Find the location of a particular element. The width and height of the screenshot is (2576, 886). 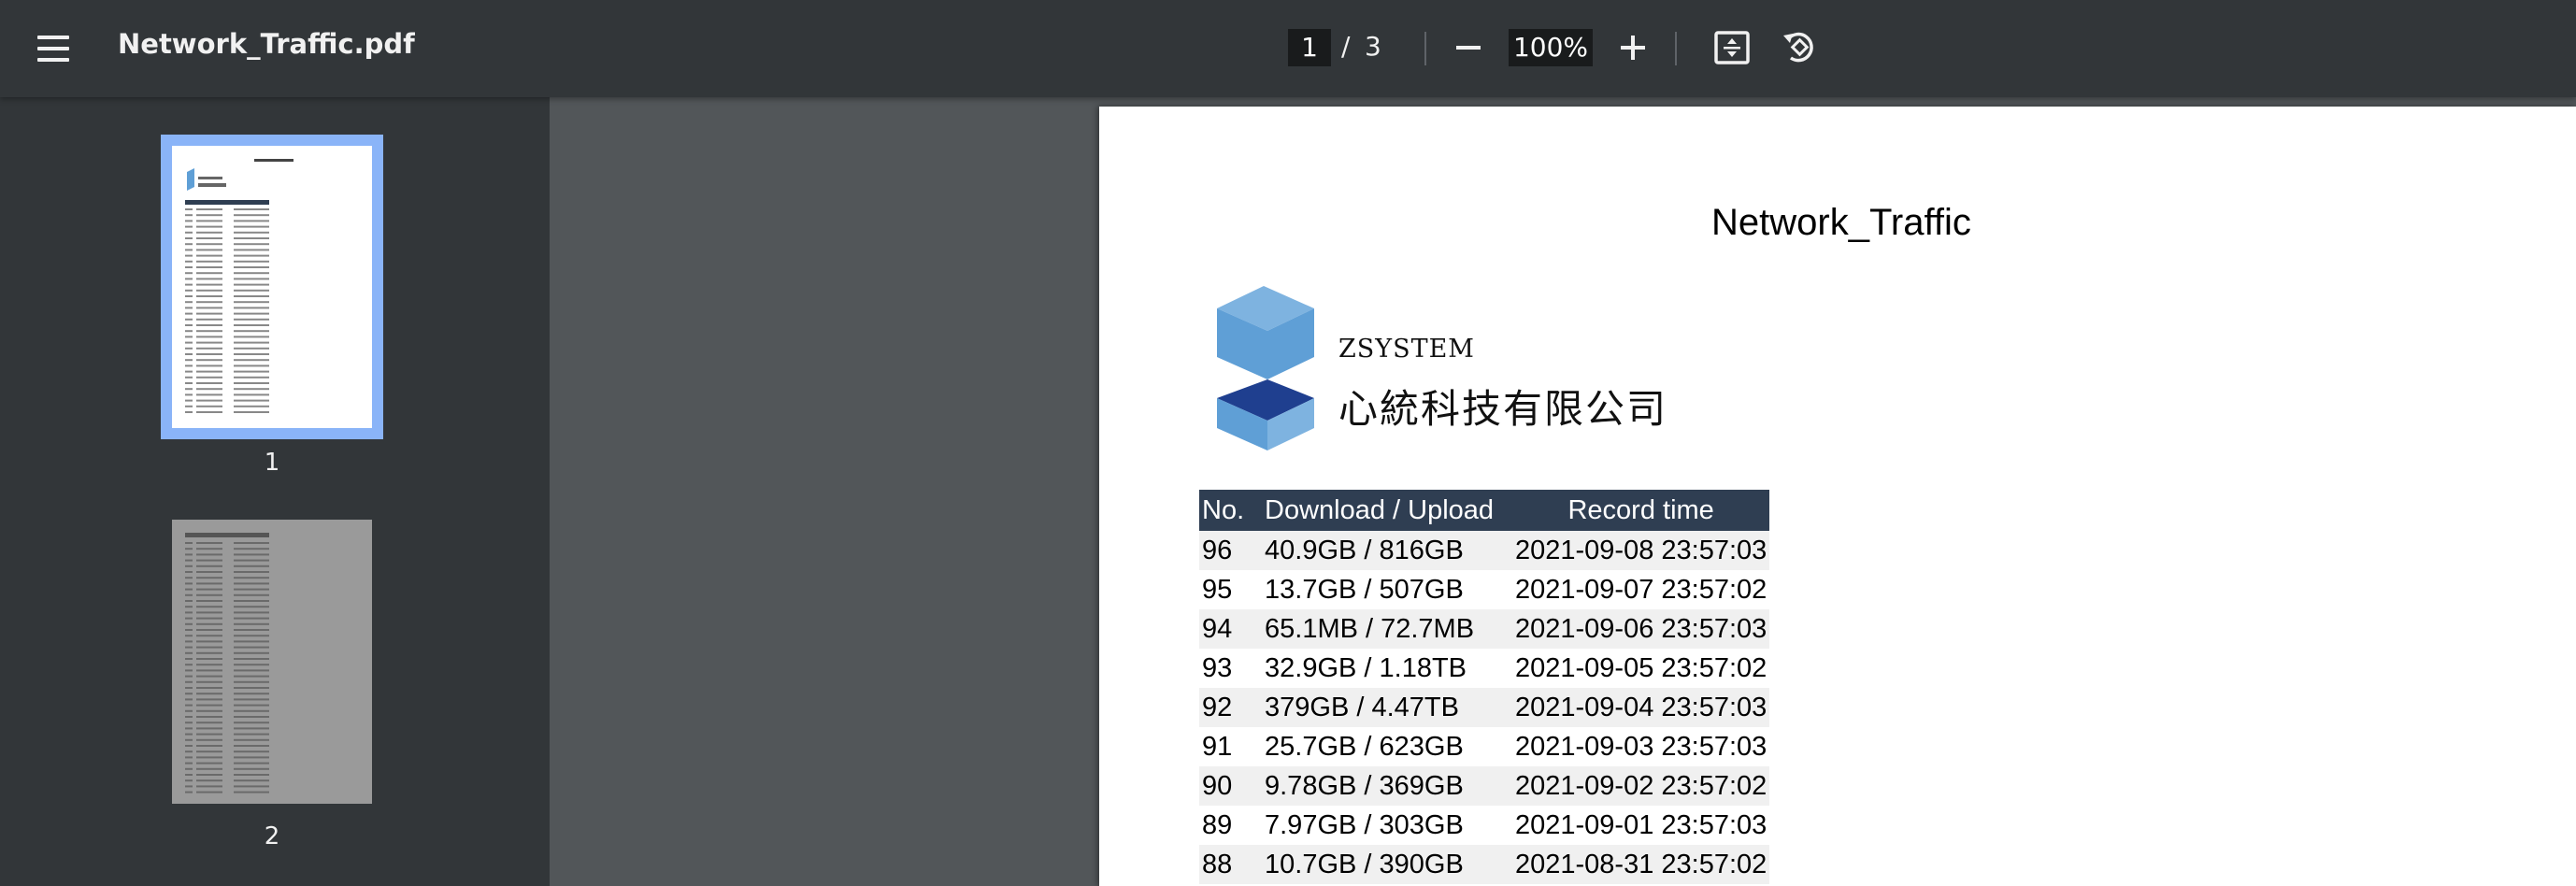

thumbnail-content is located at coordinates (239, 286).